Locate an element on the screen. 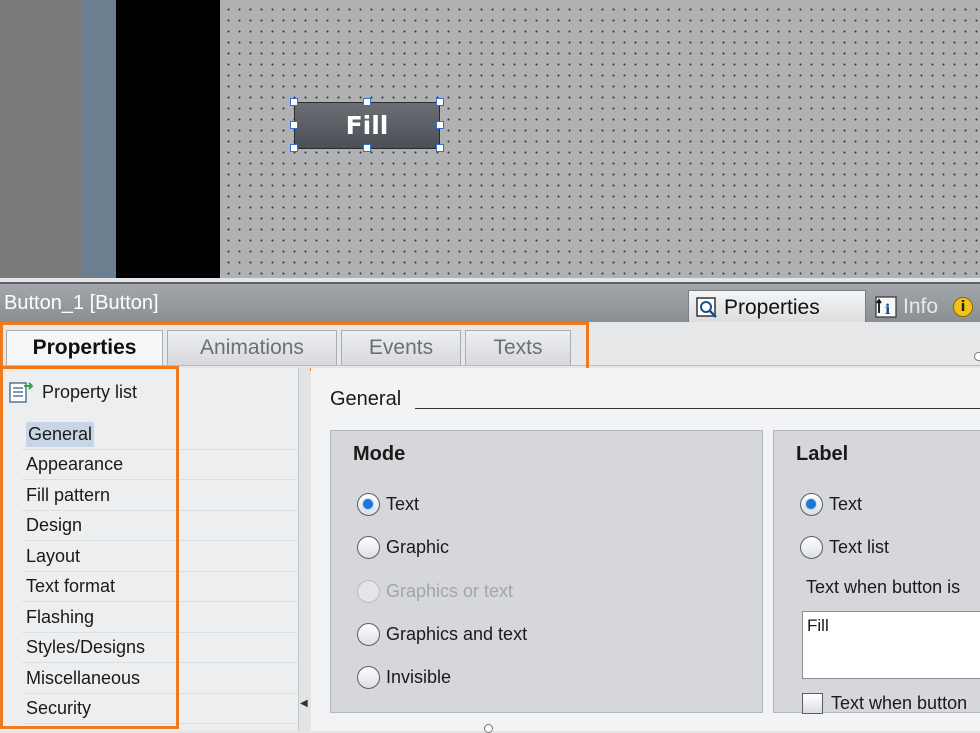 The height and width of the screenshot is (733, 980). selection-handle-e is located at coordinates (440, 125).